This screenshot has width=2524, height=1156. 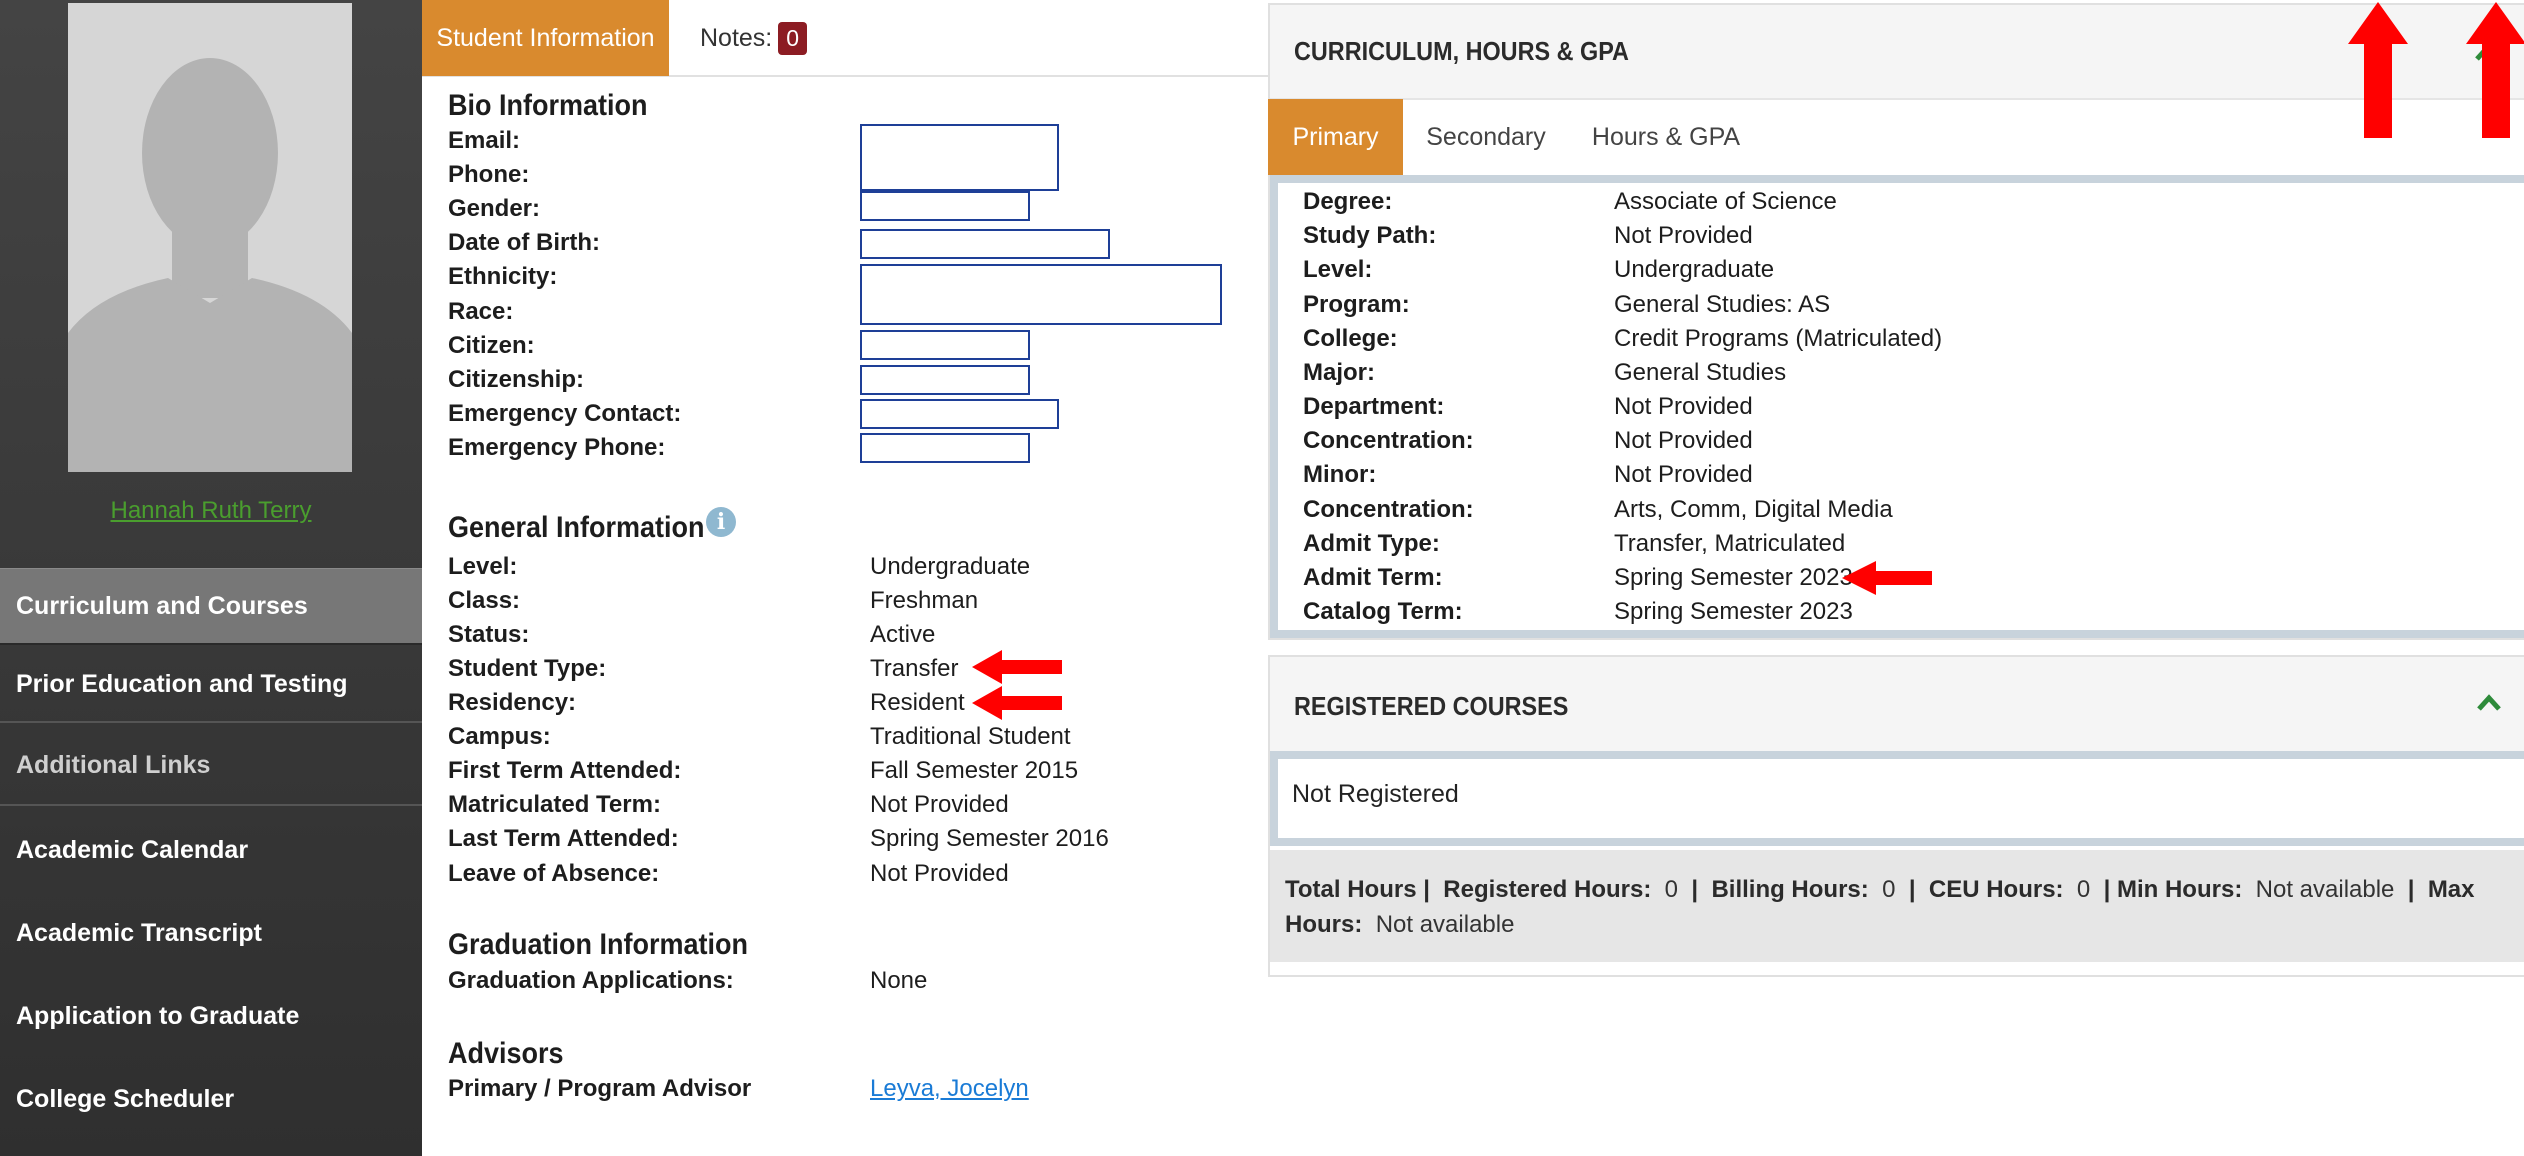 I want to click on redacted-gender, so click(x=945, y=206).